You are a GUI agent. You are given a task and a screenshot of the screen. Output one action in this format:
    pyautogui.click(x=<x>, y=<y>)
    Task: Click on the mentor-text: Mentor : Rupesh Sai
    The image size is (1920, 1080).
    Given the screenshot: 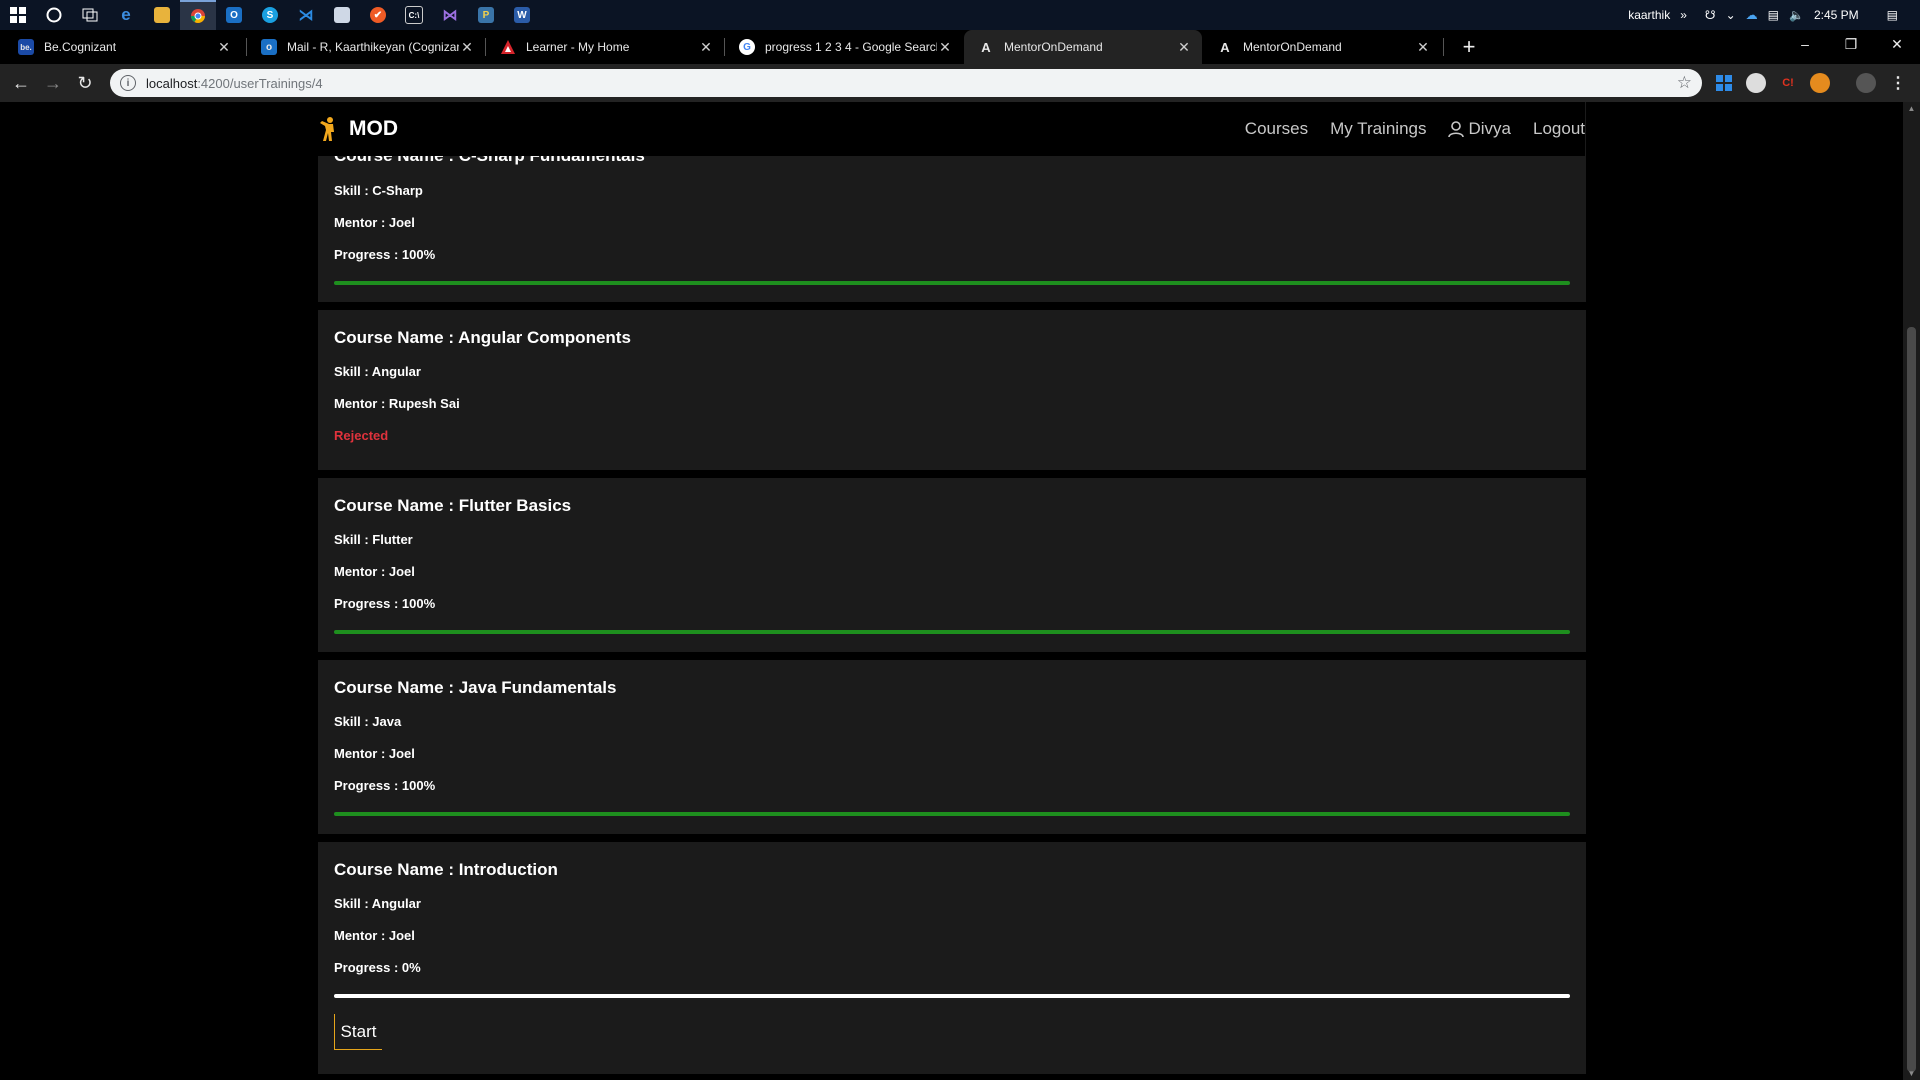 What is the action you would take?
    pyautogui.click(x=397, y=403)
    